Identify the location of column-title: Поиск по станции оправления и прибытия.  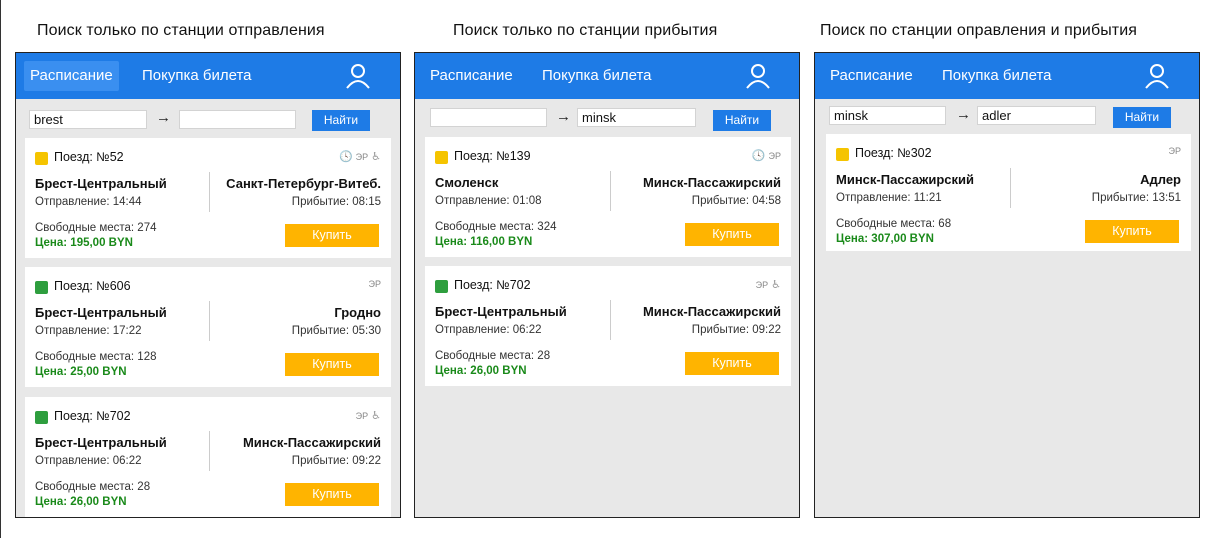
(979, 30).